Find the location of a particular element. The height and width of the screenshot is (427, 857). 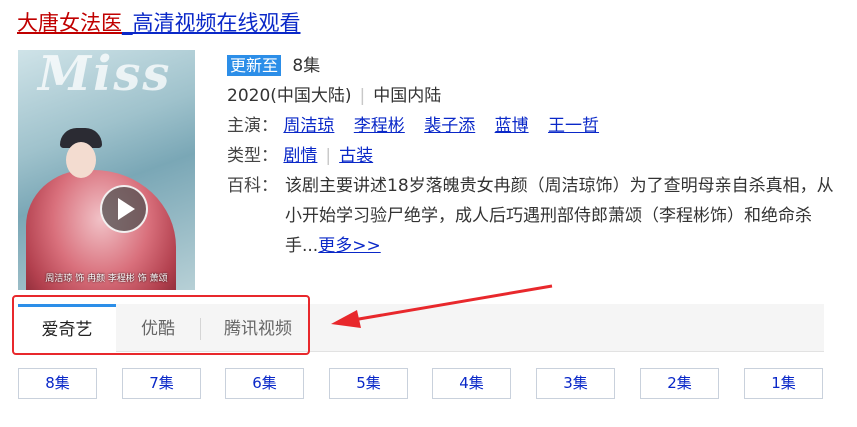

page-title: 大唐女法医_高清视频在线观看 is located at coordinates (159, 23).